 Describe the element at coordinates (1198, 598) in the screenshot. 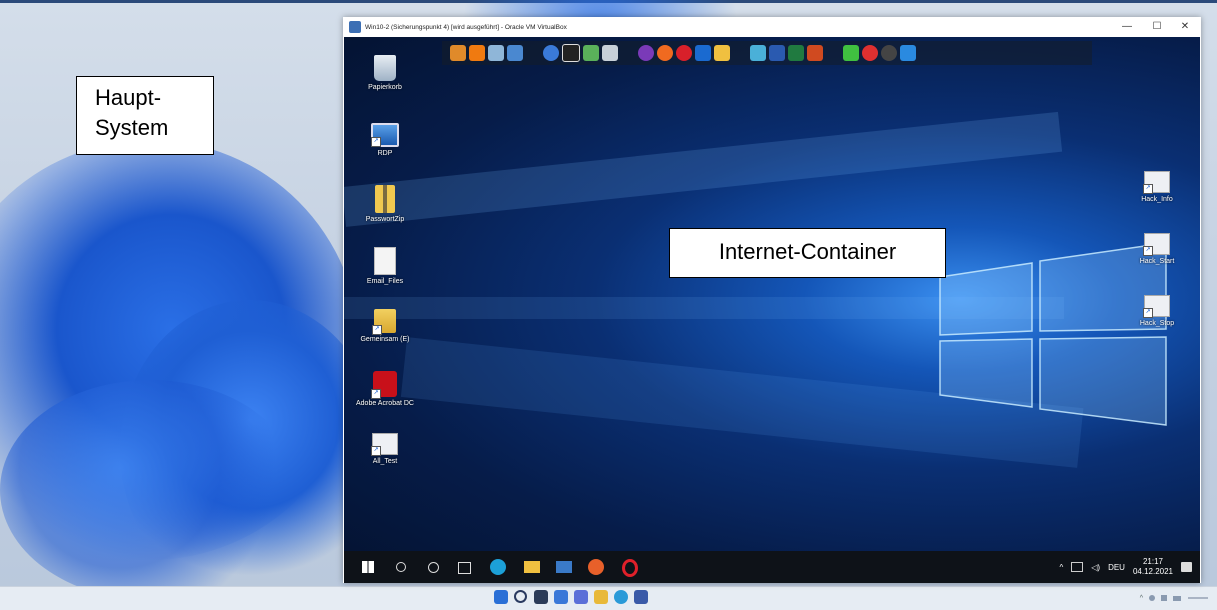

I see `host-clock` at that location.